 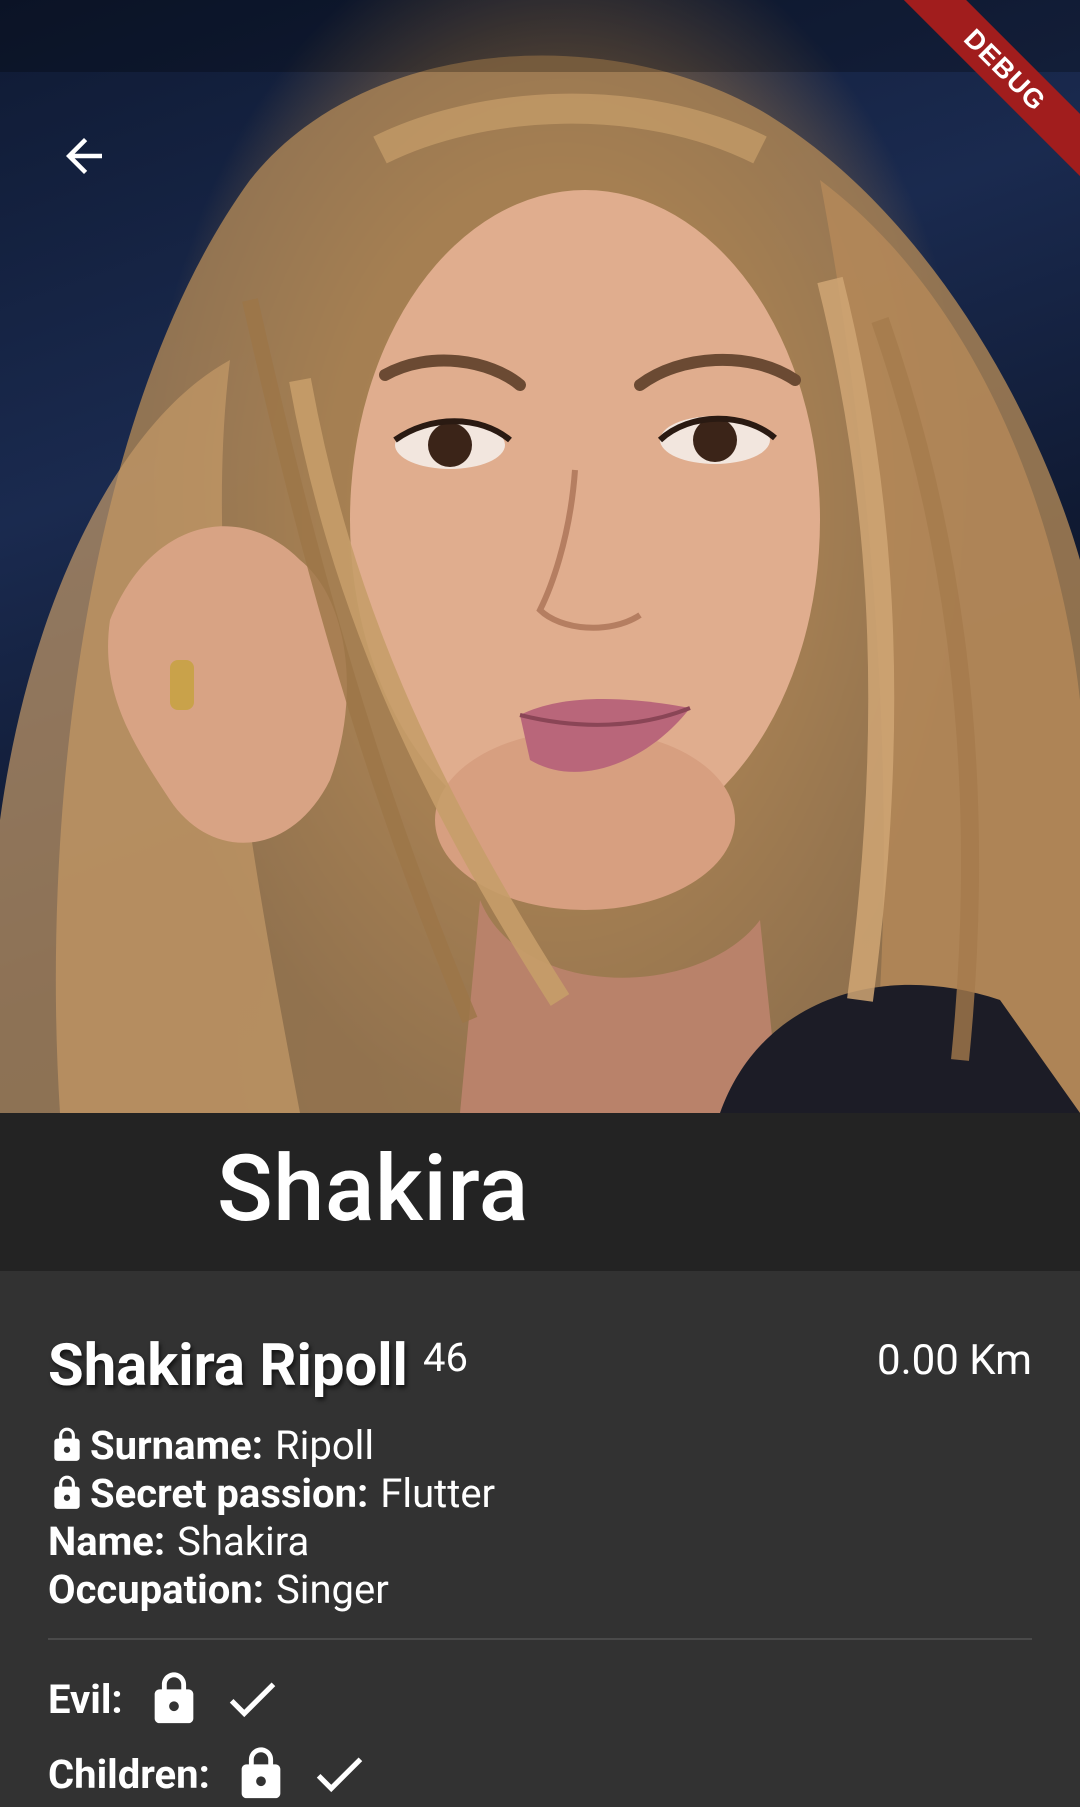 I want to click on age-label: 46, so click(x=445, y=1357).